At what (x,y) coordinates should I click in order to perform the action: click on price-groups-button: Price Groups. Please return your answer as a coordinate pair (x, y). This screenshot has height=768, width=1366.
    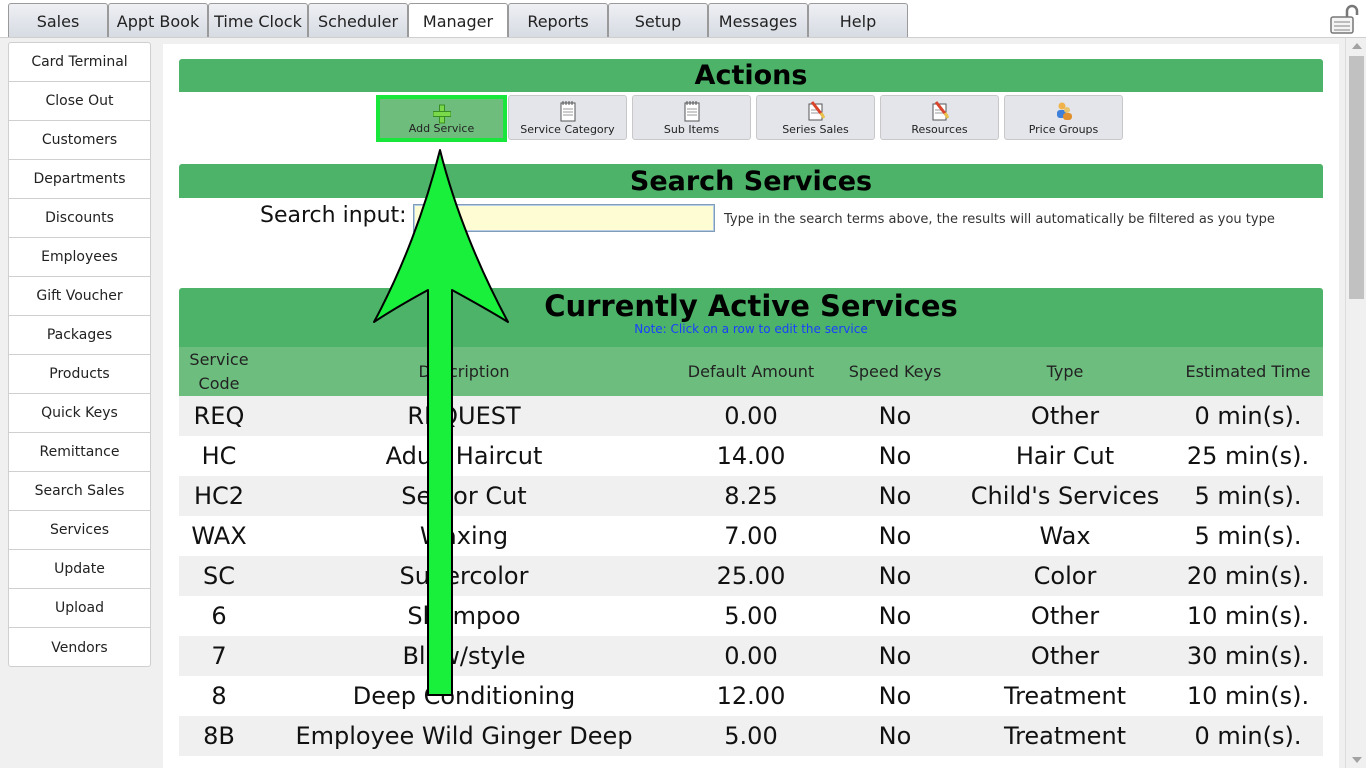
    Looking at the image, I should click on (1063, 117).